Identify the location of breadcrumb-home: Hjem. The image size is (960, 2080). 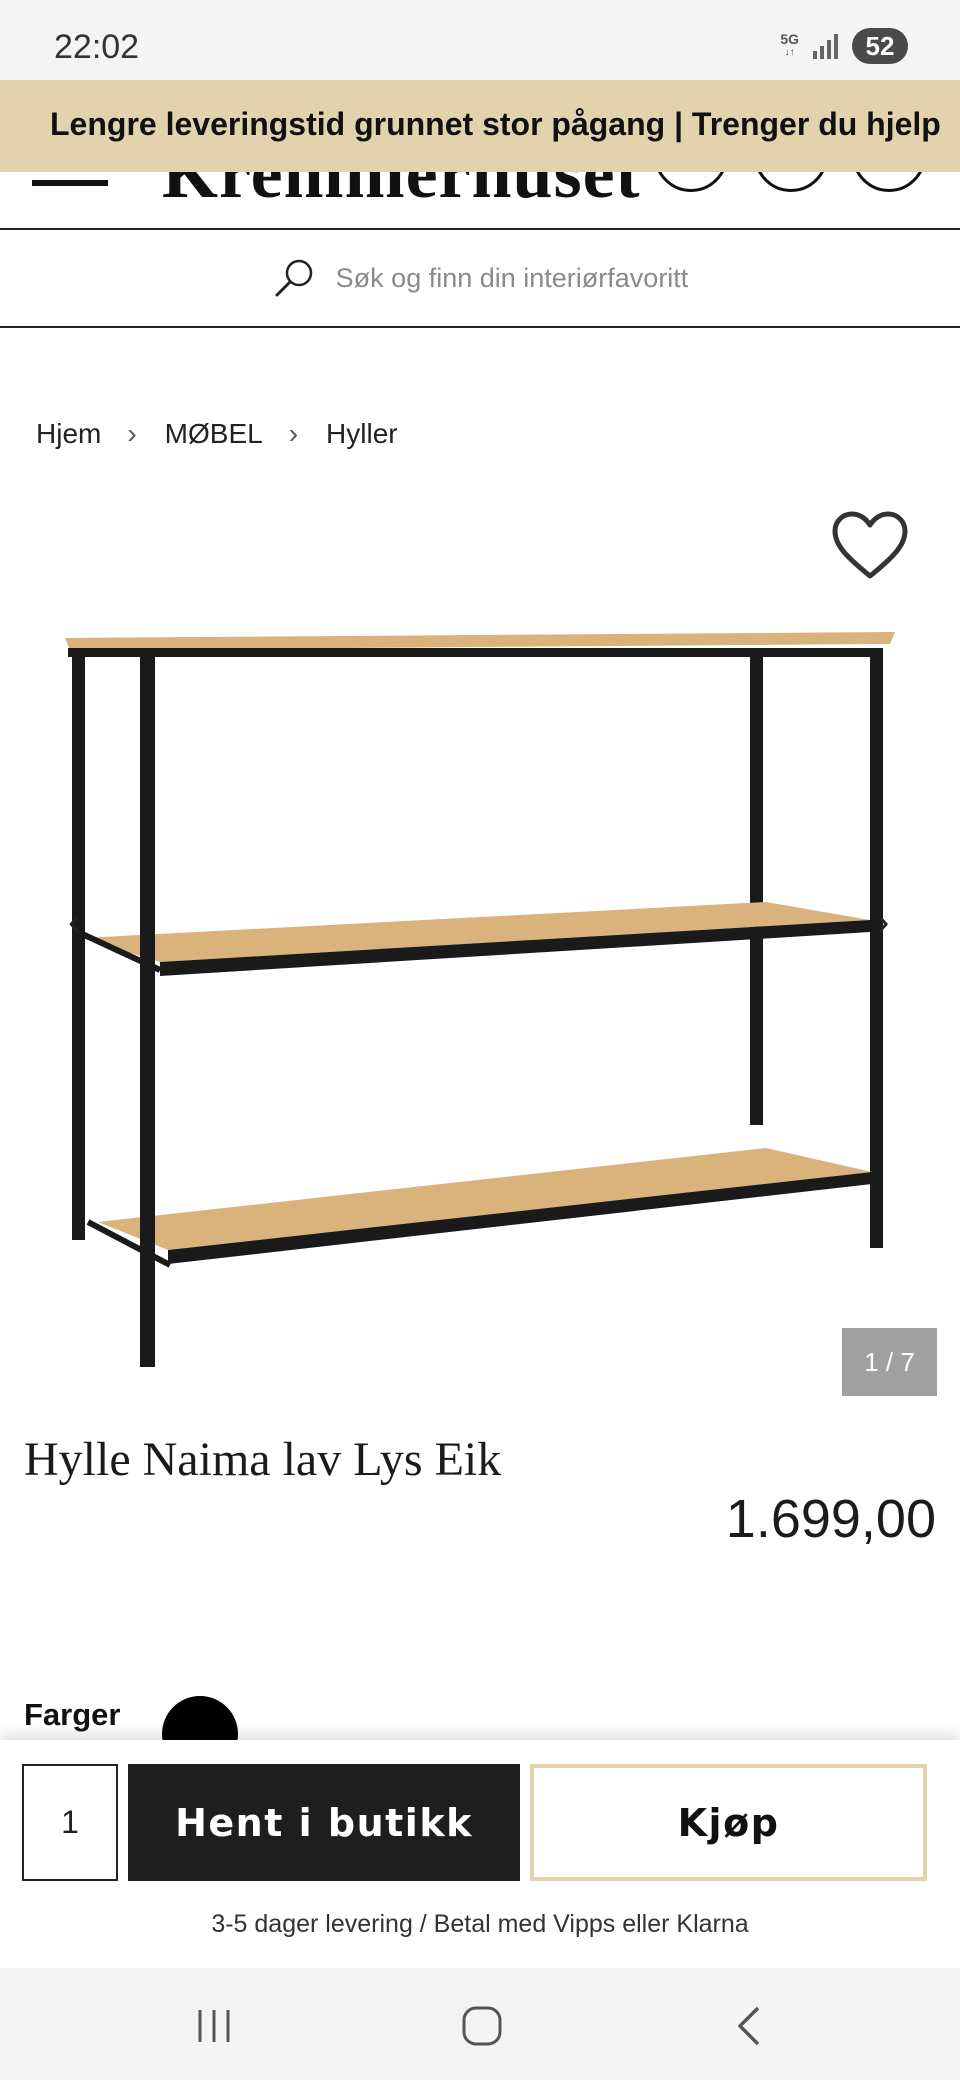
(68, 434).